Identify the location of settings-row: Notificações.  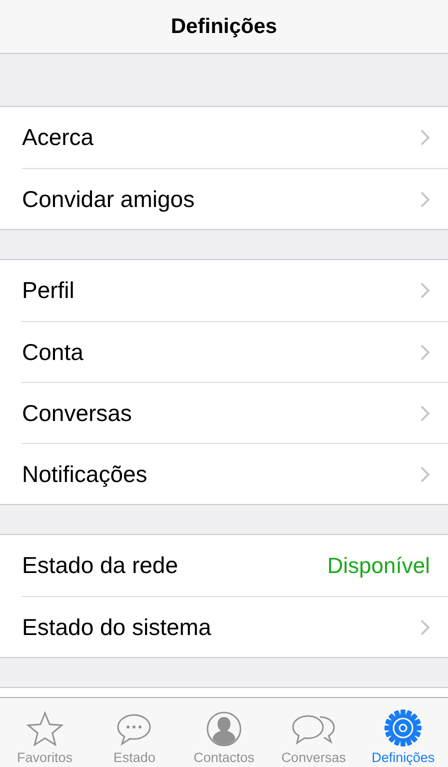
(235, 473).